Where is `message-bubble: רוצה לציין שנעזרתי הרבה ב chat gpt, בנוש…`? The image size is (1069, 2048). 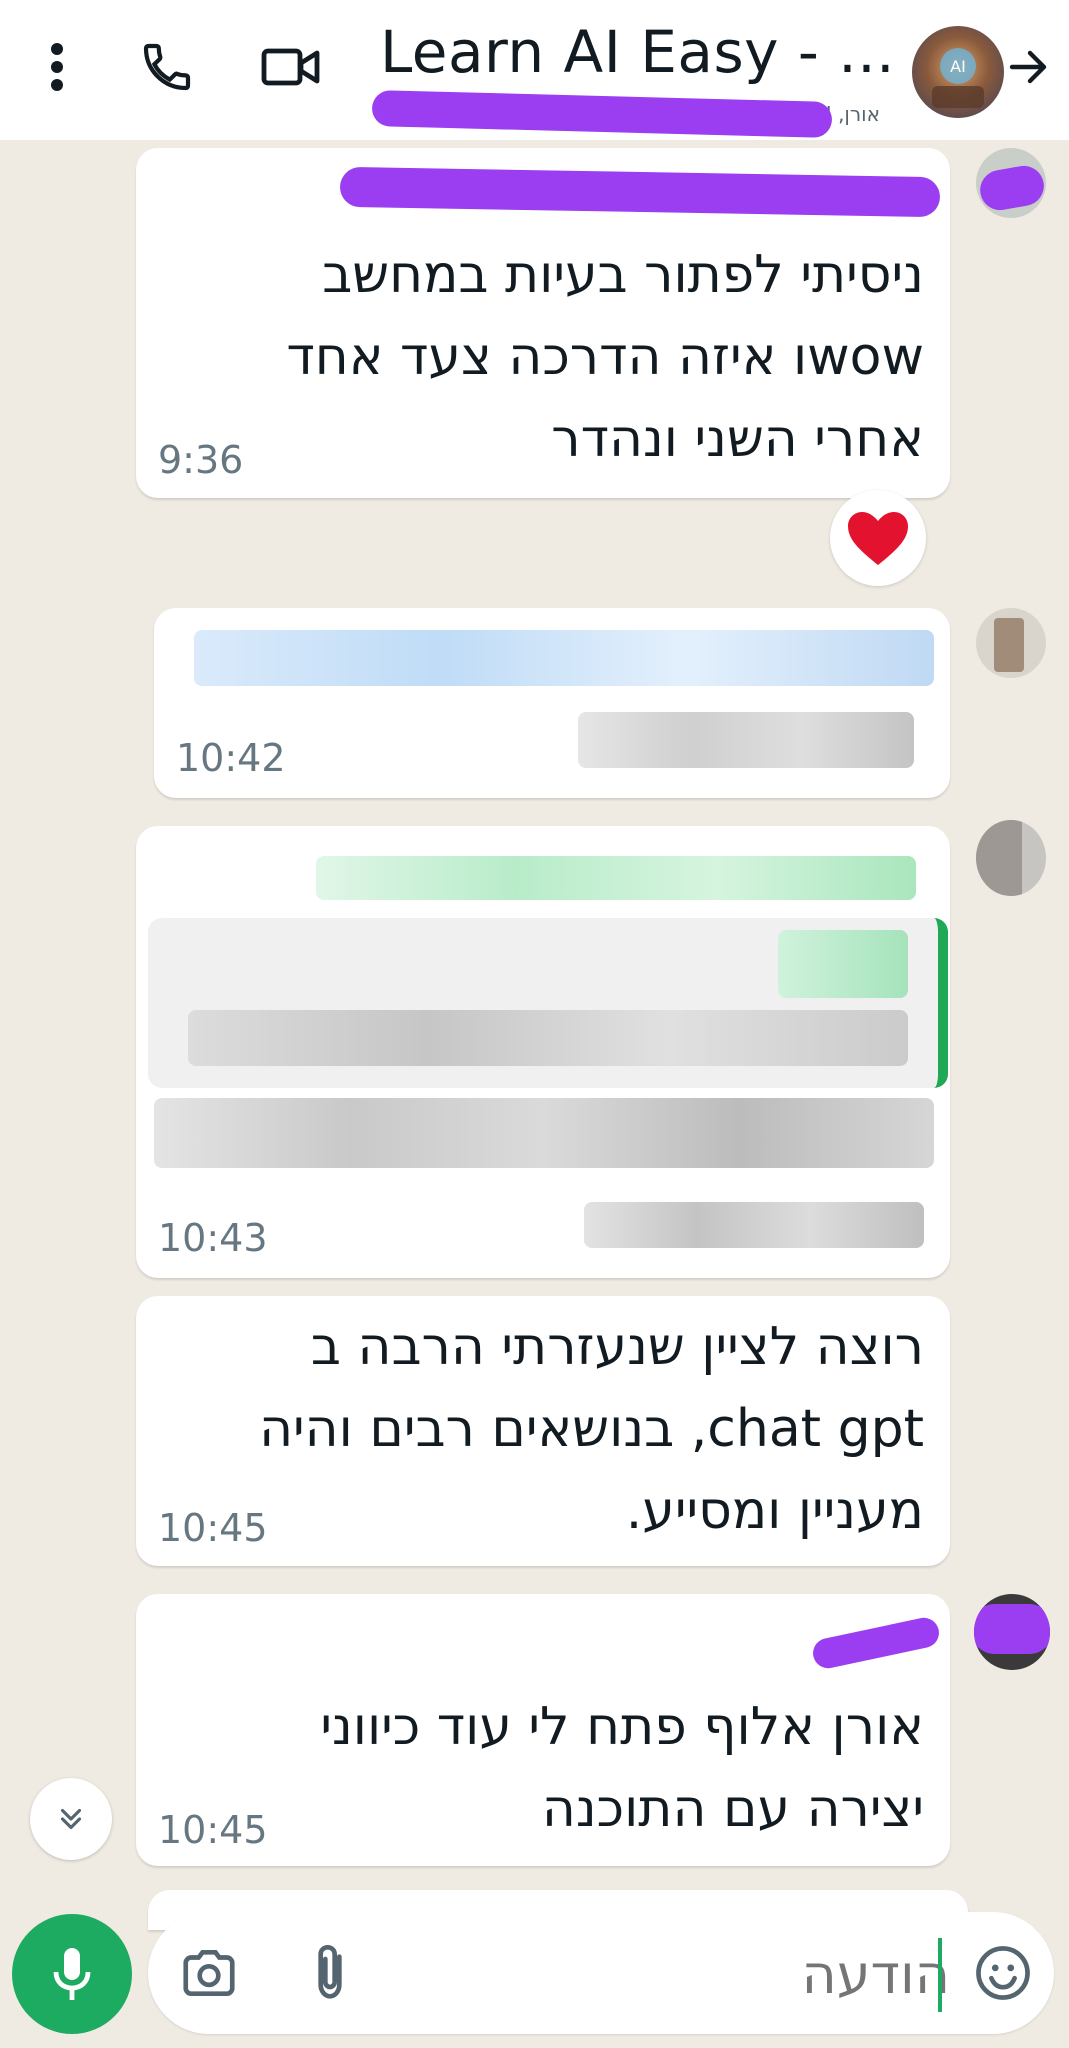
message-bubble: רוצה לציין שנעזרתי הרבה ב chat gpt, בנוש… is located at coordinates (543, 1431).